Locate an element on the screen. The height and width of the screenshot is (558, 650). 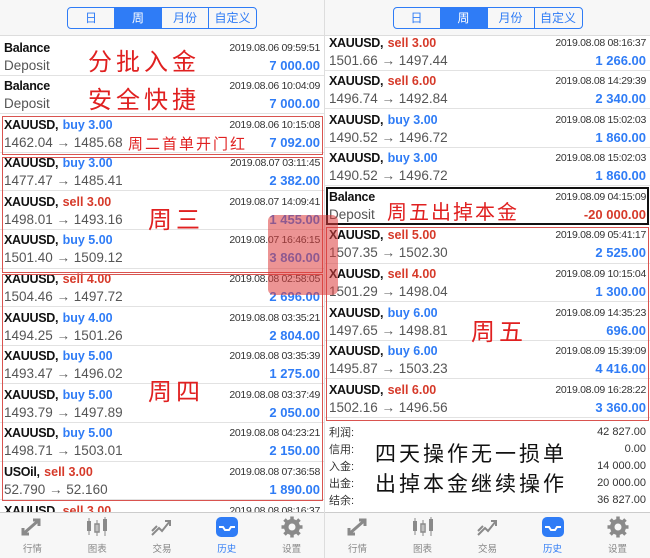
deal-profit: 2 525.00 is located at coordinates (620, 253).